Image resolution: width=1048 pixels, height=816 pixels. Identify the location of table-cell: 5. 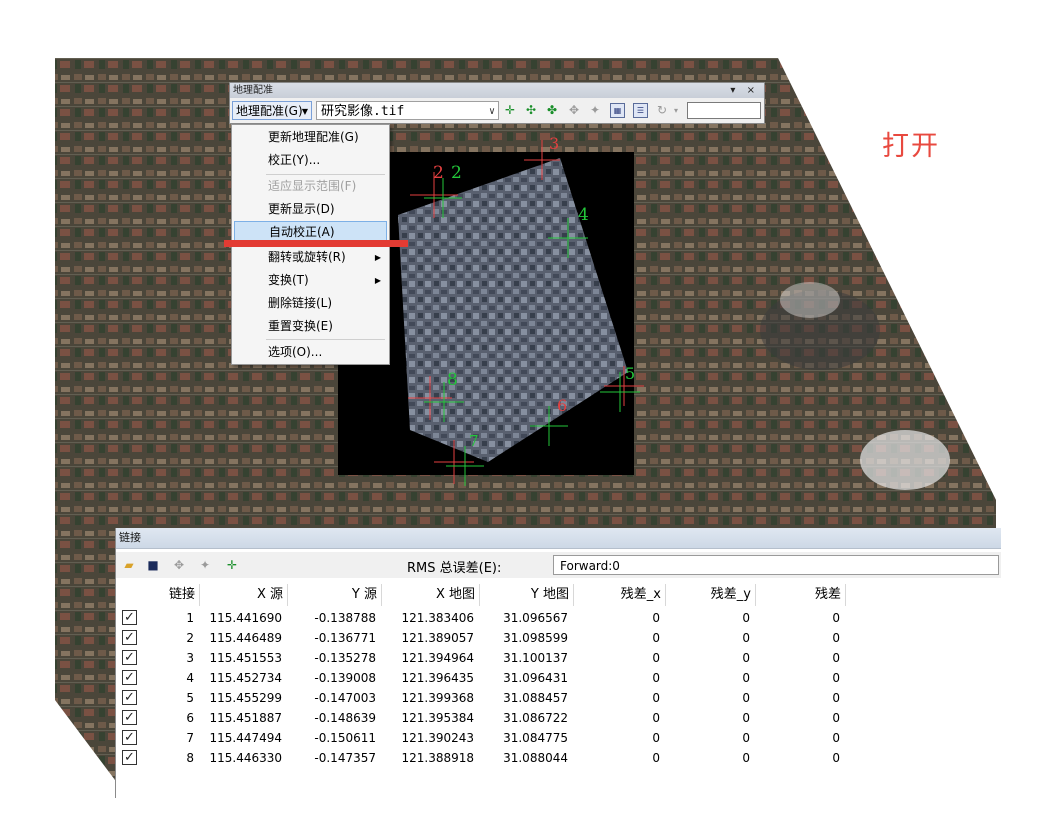
(190, 698).